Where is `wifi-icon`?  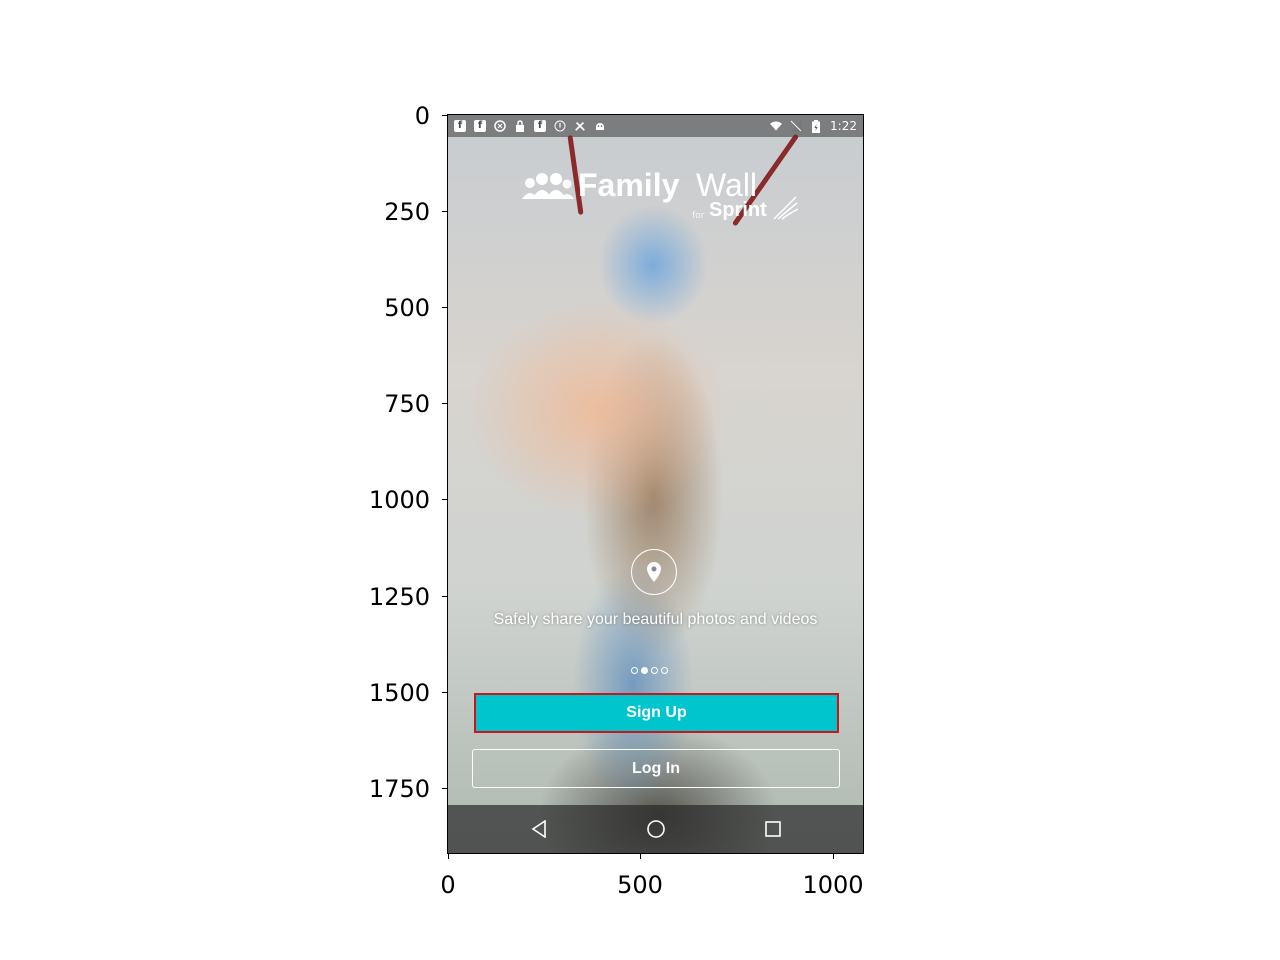 wifi-icon is located at coordinates (776, 126).